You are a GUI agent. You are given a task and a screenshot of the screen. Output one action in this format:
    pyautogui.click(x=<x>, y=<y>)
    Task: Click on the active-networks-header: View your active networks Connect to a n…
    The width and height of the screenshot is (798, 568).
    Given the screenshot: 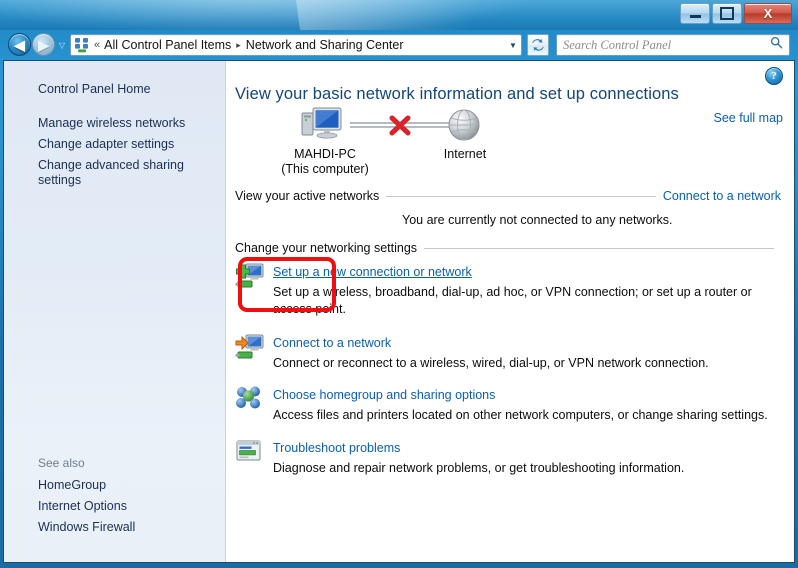 What is the action you would take?
    pyautogui.click(x=508, y=196)
    